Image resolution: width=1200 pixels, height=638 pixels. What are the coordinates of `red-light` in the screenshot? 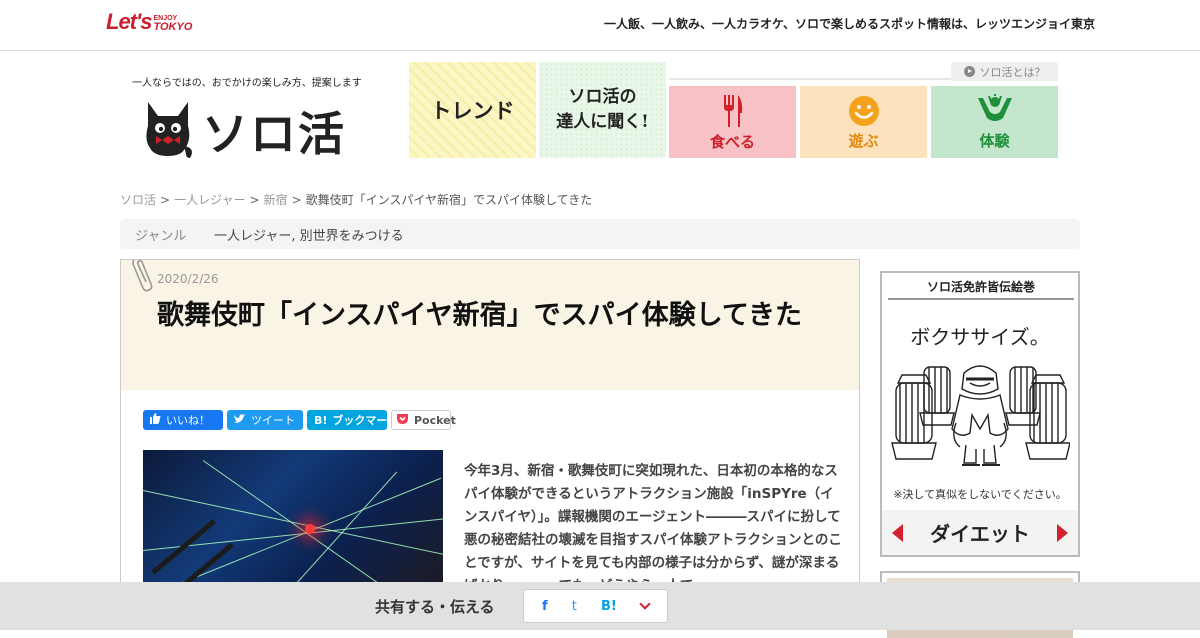 It's located at (310, 529).